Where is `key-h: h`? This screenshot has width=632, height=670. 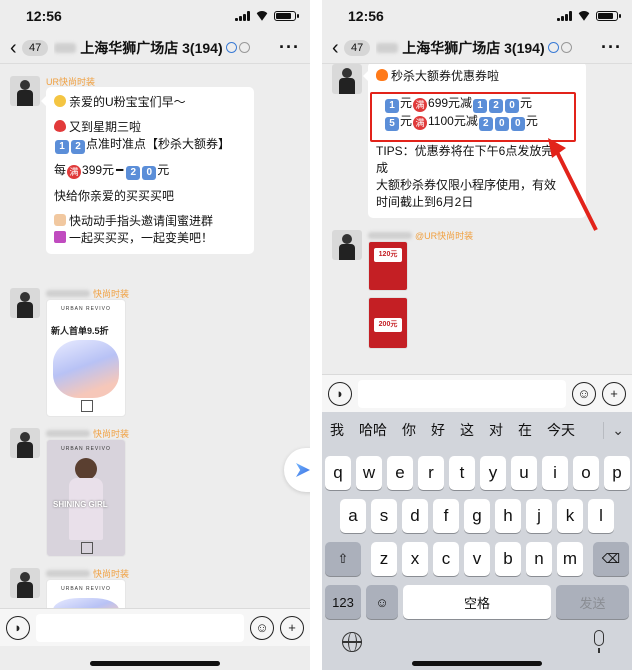 key-h: h is located at coordinates (508, 516).